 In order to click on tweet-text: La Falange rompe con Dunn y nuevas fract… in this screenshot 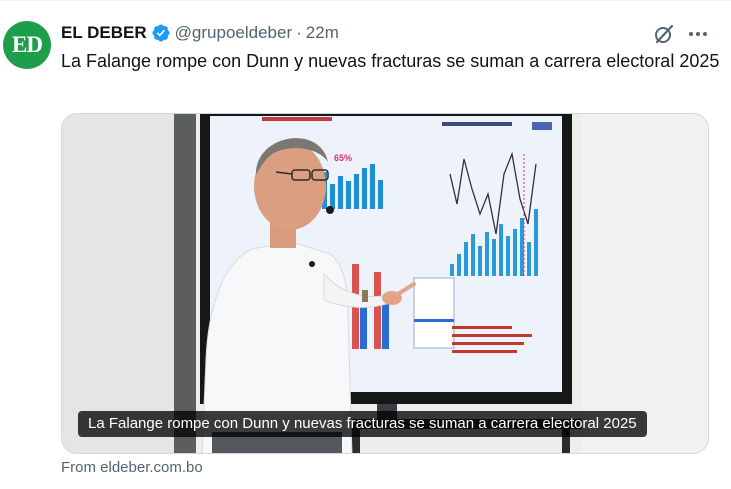, I will do `click(390, 61)`.